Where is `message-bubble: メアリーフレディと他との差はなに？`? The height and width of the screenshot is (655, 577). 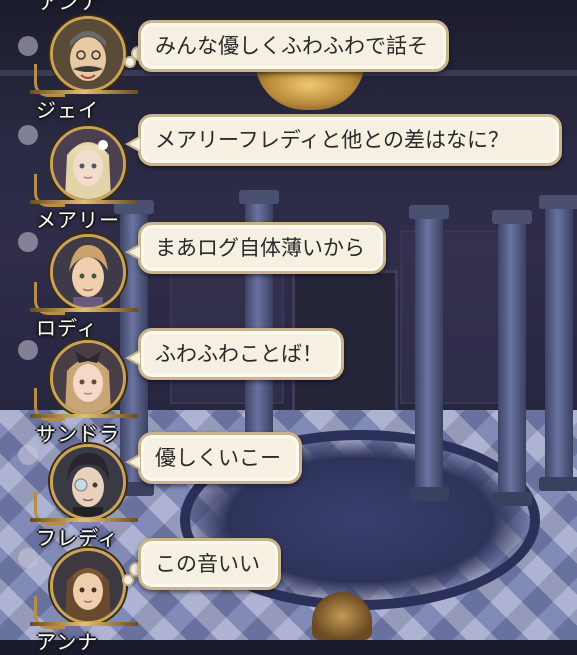
message-bubble: メアリーフレディと他との差はなに？ is located at coordinates (343, 140).